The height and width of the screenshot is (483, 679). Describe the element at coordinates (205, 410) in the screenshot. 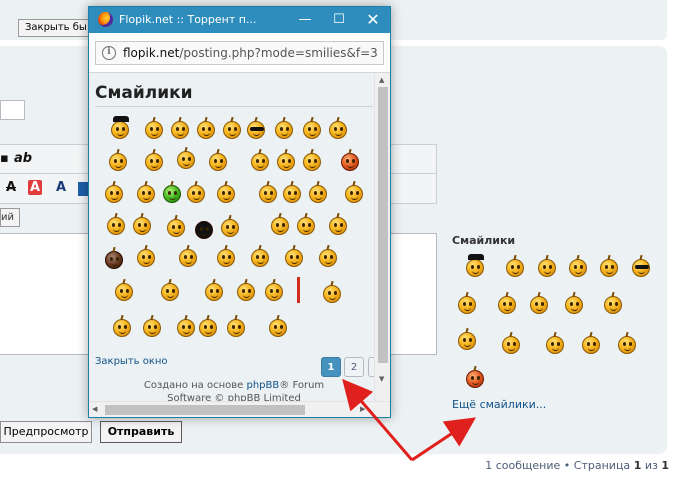

I see `horizontal-scroll-thumb` at that location.